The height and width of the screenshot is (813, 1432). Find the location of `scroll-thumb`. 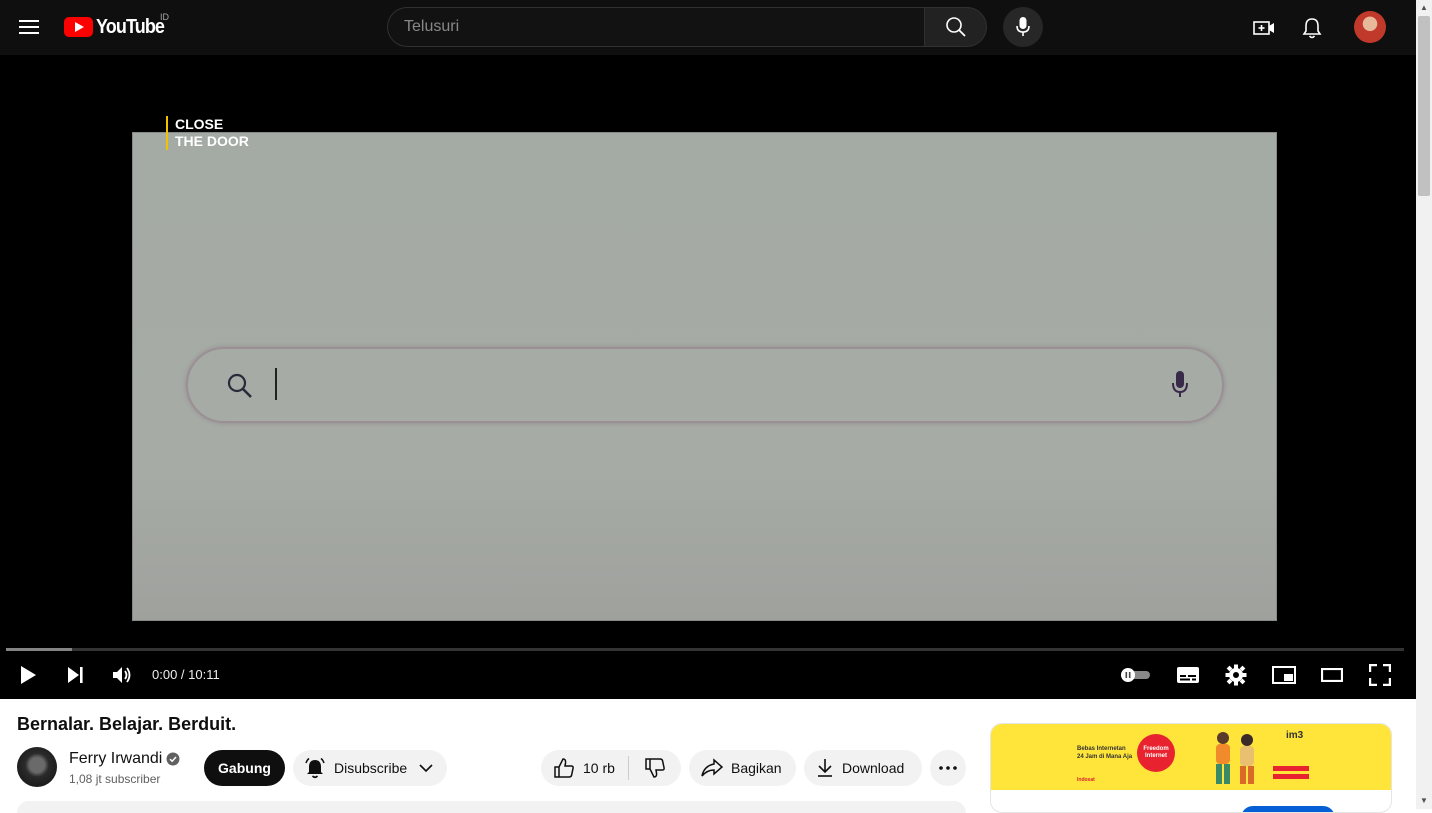

scroll-thumb is located at coordinates (1424, 106).